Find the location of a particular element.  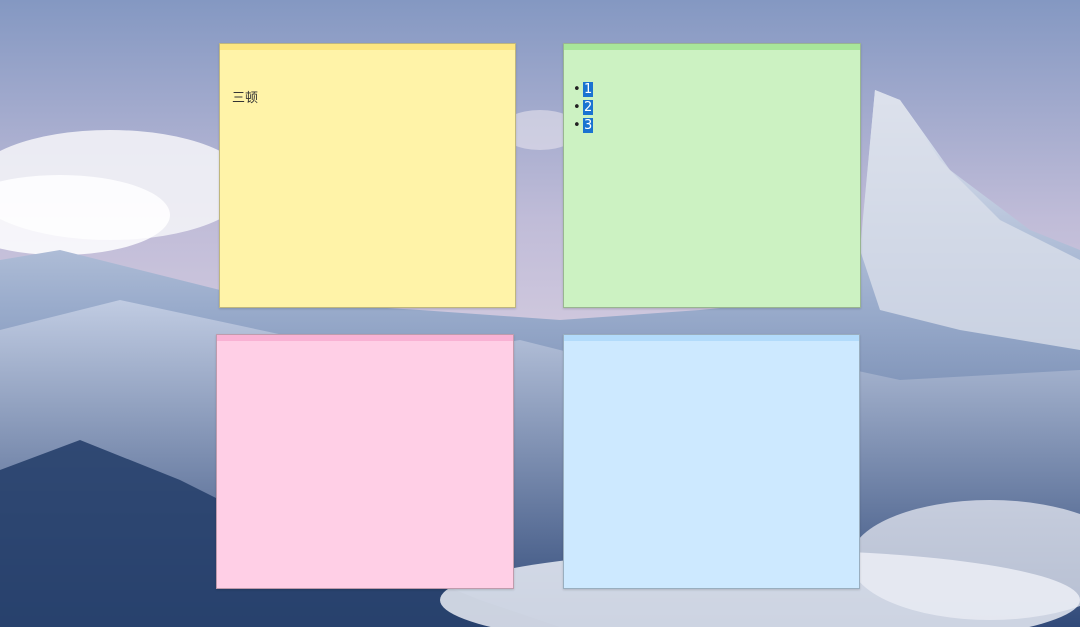

sticky-note-blue is located at coordinates (711, 461).